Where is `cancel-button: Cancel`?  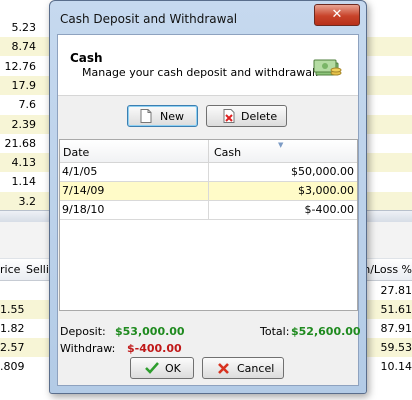
cancel-button: Cancel is located at coordinates (243, 368).